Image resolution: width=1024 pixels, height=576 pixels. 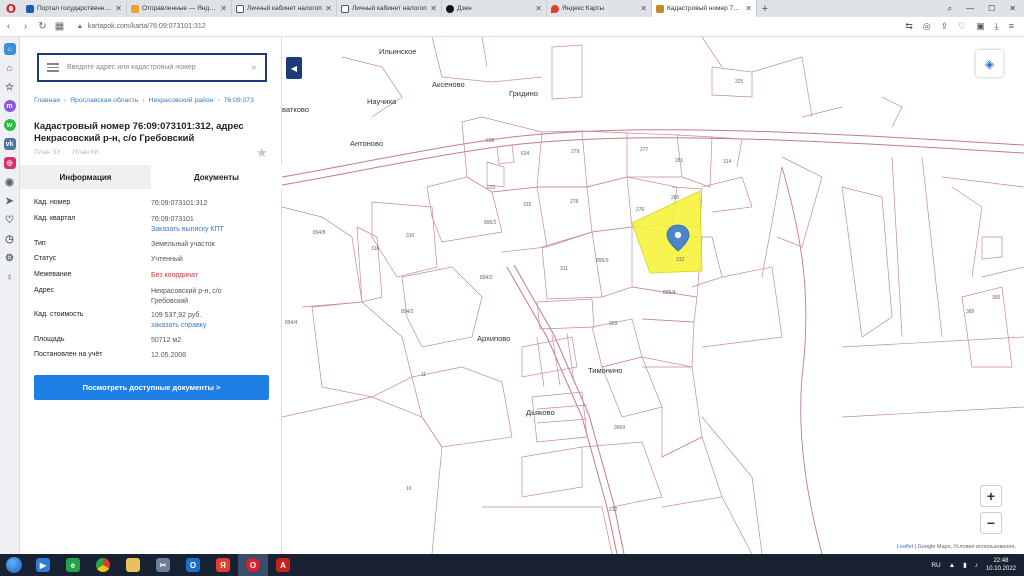 What do you see at coordinates (11, 8) in the screenshot?
I see `opera-logo-icon: O` at bounding box center [11, 8].